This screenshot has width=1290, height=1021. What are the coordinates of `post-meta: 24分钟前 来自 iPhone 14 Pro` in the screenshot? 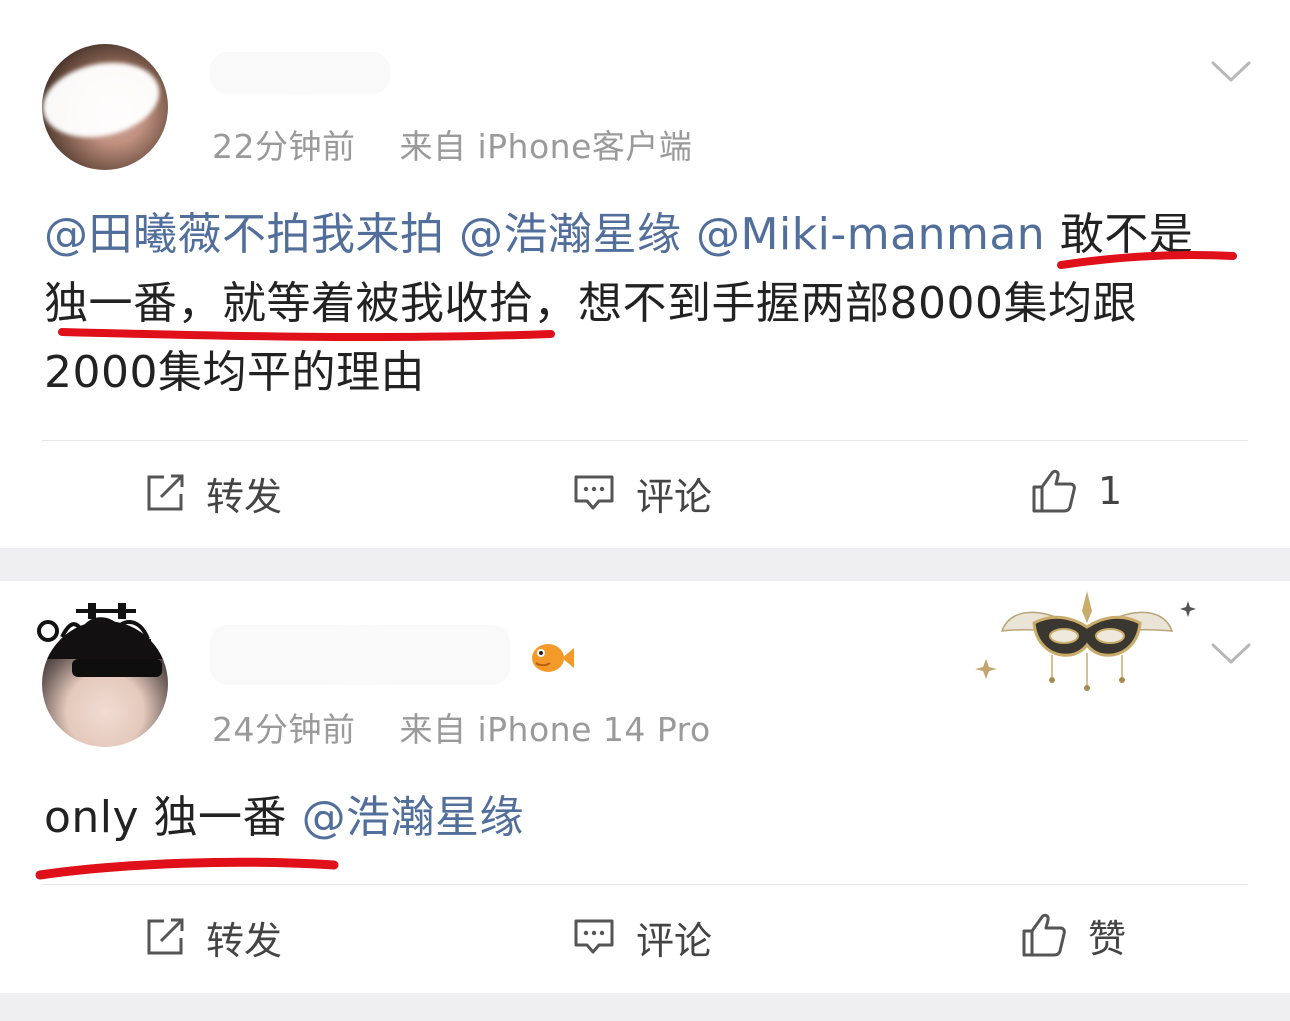 It's located at (461, 727).